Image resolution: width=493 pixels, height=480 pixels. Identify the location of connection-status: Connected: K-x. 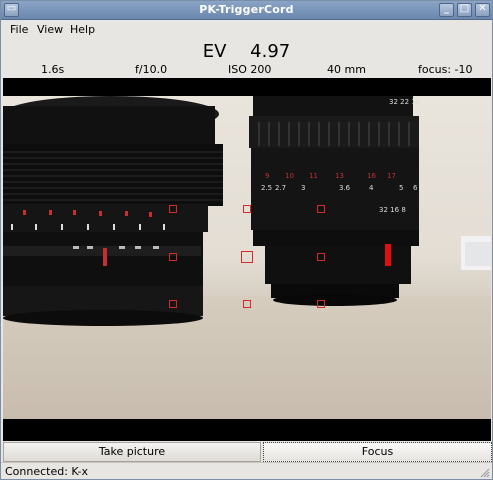
(46, 471).